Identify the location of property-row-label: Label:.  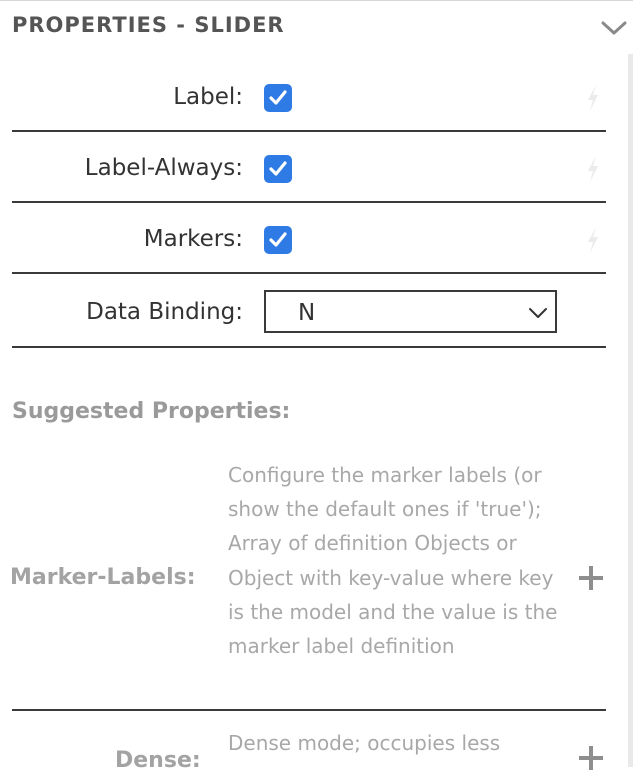
(316, 106).